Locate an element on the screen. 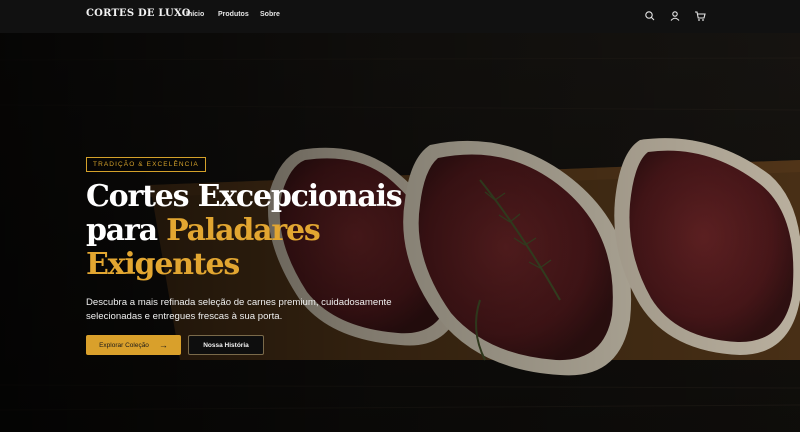 Image resolution: width=800 pixels, height=432 pixels. hero-badge: TRADIÇÃO & EXCELÊNCIA is located at coordinates (146, 164).